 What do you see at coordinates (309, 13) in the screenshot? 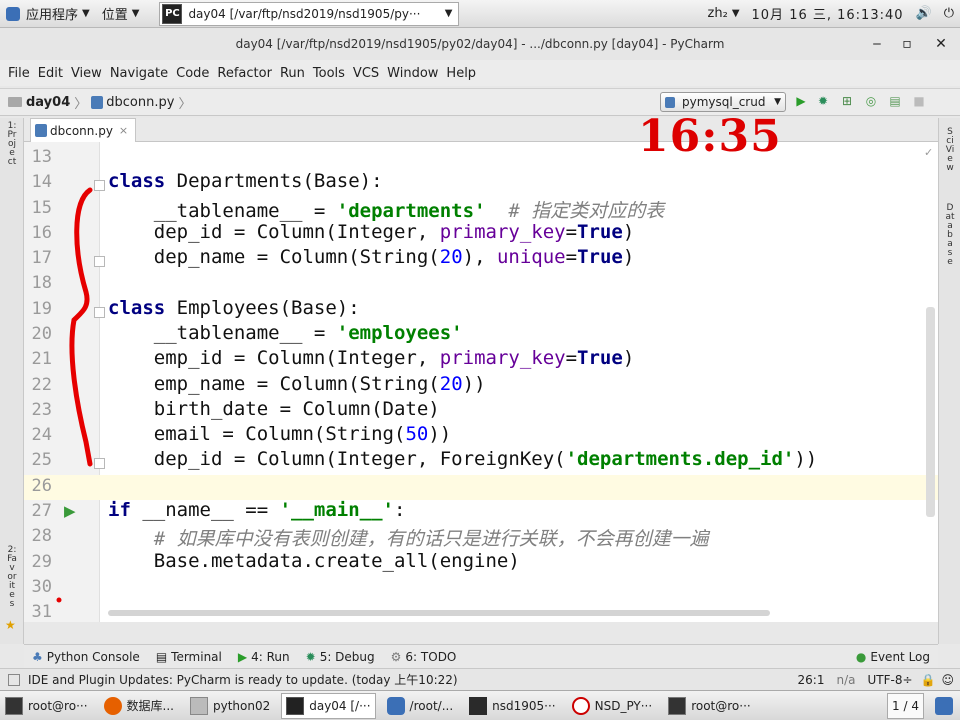
I see `active-task-button: PC day04 [/var/ftp/nsd2019/nsd1905/py··· ▼` at bounding box center [309, 13].